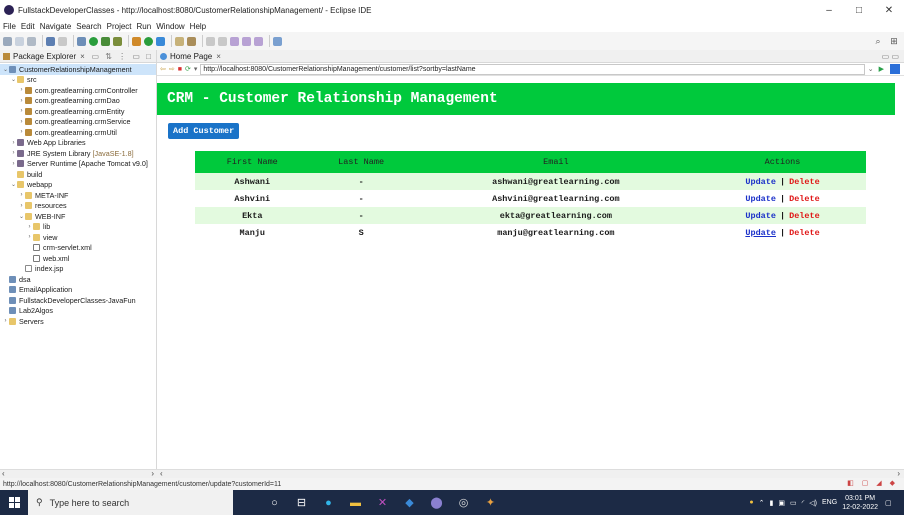 The image size is (904, 515). Describe the element at coordinates (105, 41) in the screenshot. I see `coverage-icon` at that location.